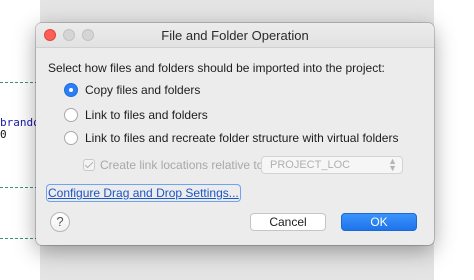  What do you see at coordinates (288, 222) in the screenshot?
I see `cancel-button: Cancel` at bounding box center [288, 222].